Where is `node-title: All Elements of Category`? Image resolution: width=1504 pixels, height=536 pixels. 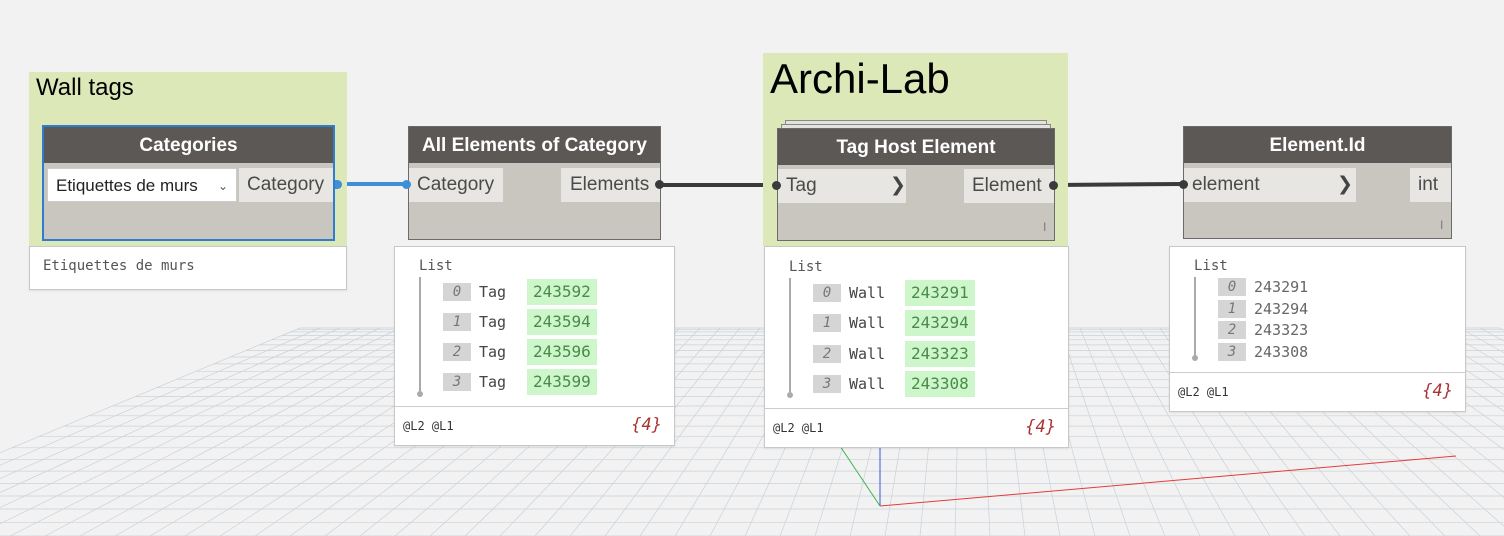 node-title: All Elements of Category is located at coordinates (534, 145).